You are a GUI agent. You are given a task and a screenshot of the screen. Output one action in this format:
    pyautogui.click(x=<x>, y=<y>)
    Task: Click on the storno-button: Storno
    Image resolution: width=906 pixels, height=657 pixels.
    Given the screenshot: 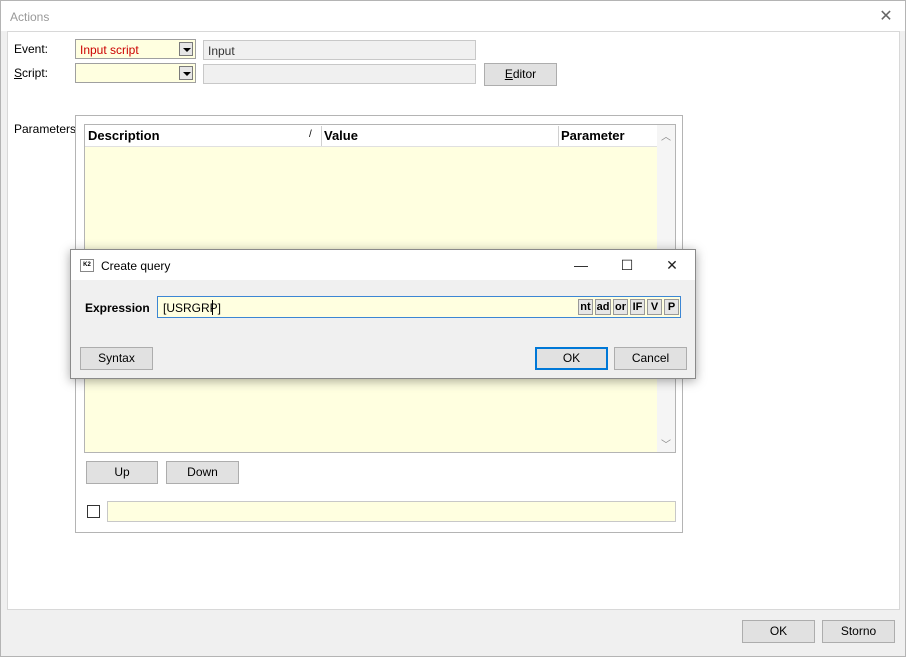 What is the action you would take?
    pyautogui.click(x=858, y=631)
    